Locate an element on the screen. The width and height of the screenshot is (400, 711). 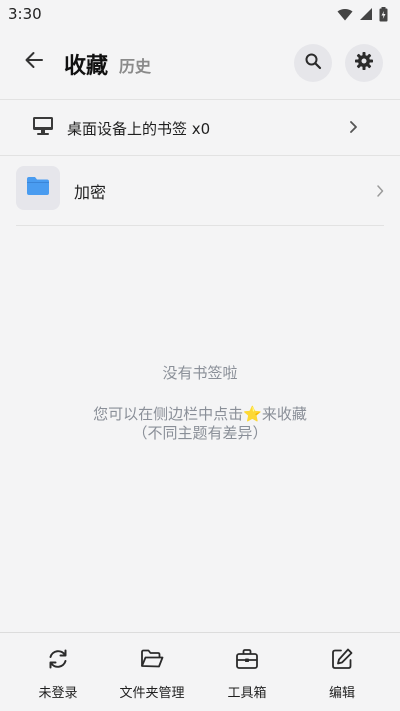
arrow-left-icon is located at coordinates (34, 62).